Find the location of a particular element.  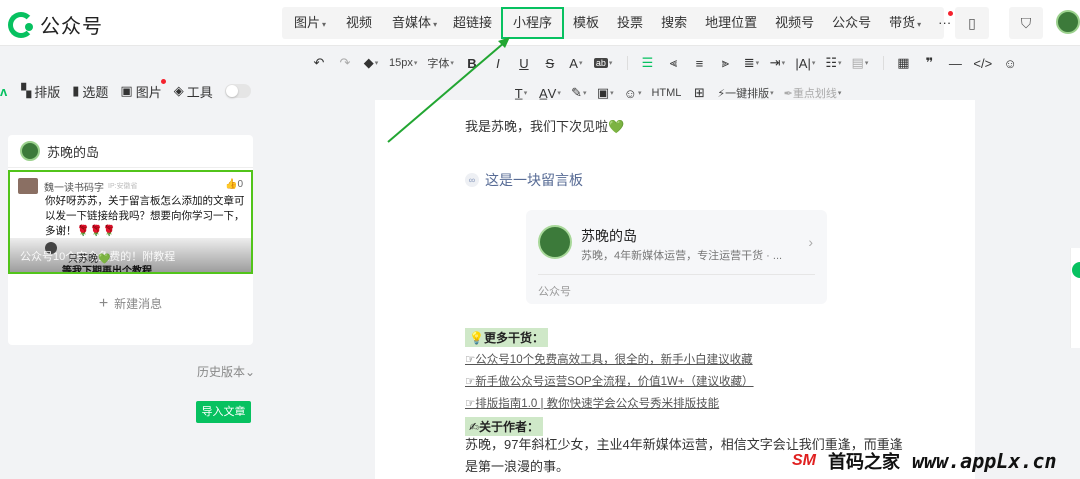

emoji-icon: ☺ is located at coordinates (1010, 63).